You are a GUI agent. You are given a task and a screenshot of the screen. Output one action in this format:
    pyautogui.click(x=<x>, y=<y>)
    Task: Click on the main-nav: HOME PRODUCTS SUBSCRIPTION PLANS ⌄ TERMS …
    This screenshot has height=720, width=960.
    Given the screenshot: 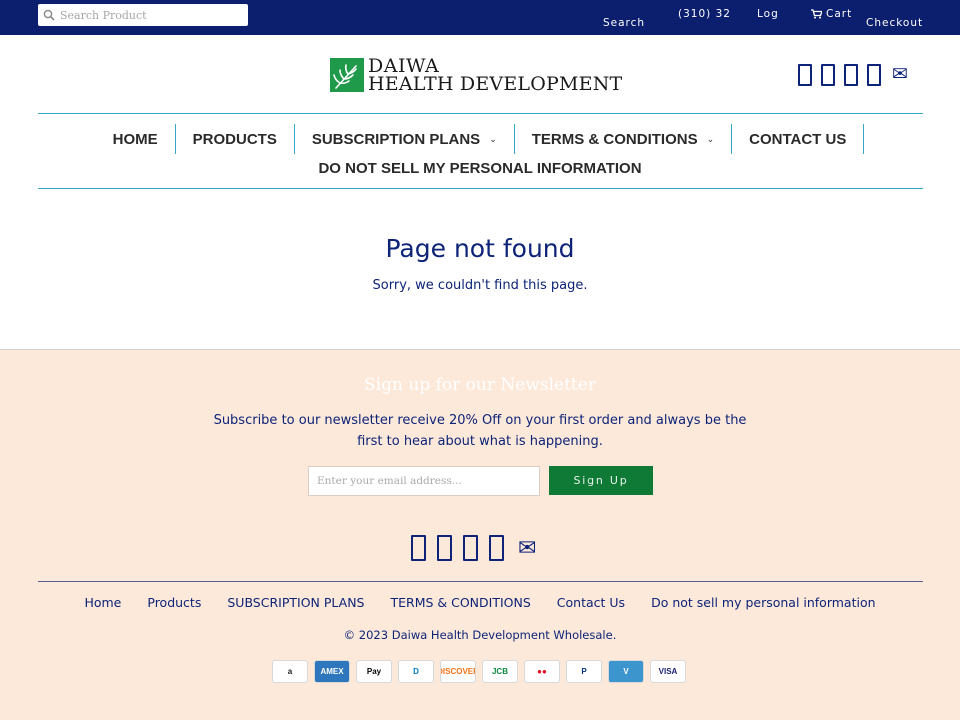 What is the action you would take?
    pyautogui.click(x=480, y=139)
    